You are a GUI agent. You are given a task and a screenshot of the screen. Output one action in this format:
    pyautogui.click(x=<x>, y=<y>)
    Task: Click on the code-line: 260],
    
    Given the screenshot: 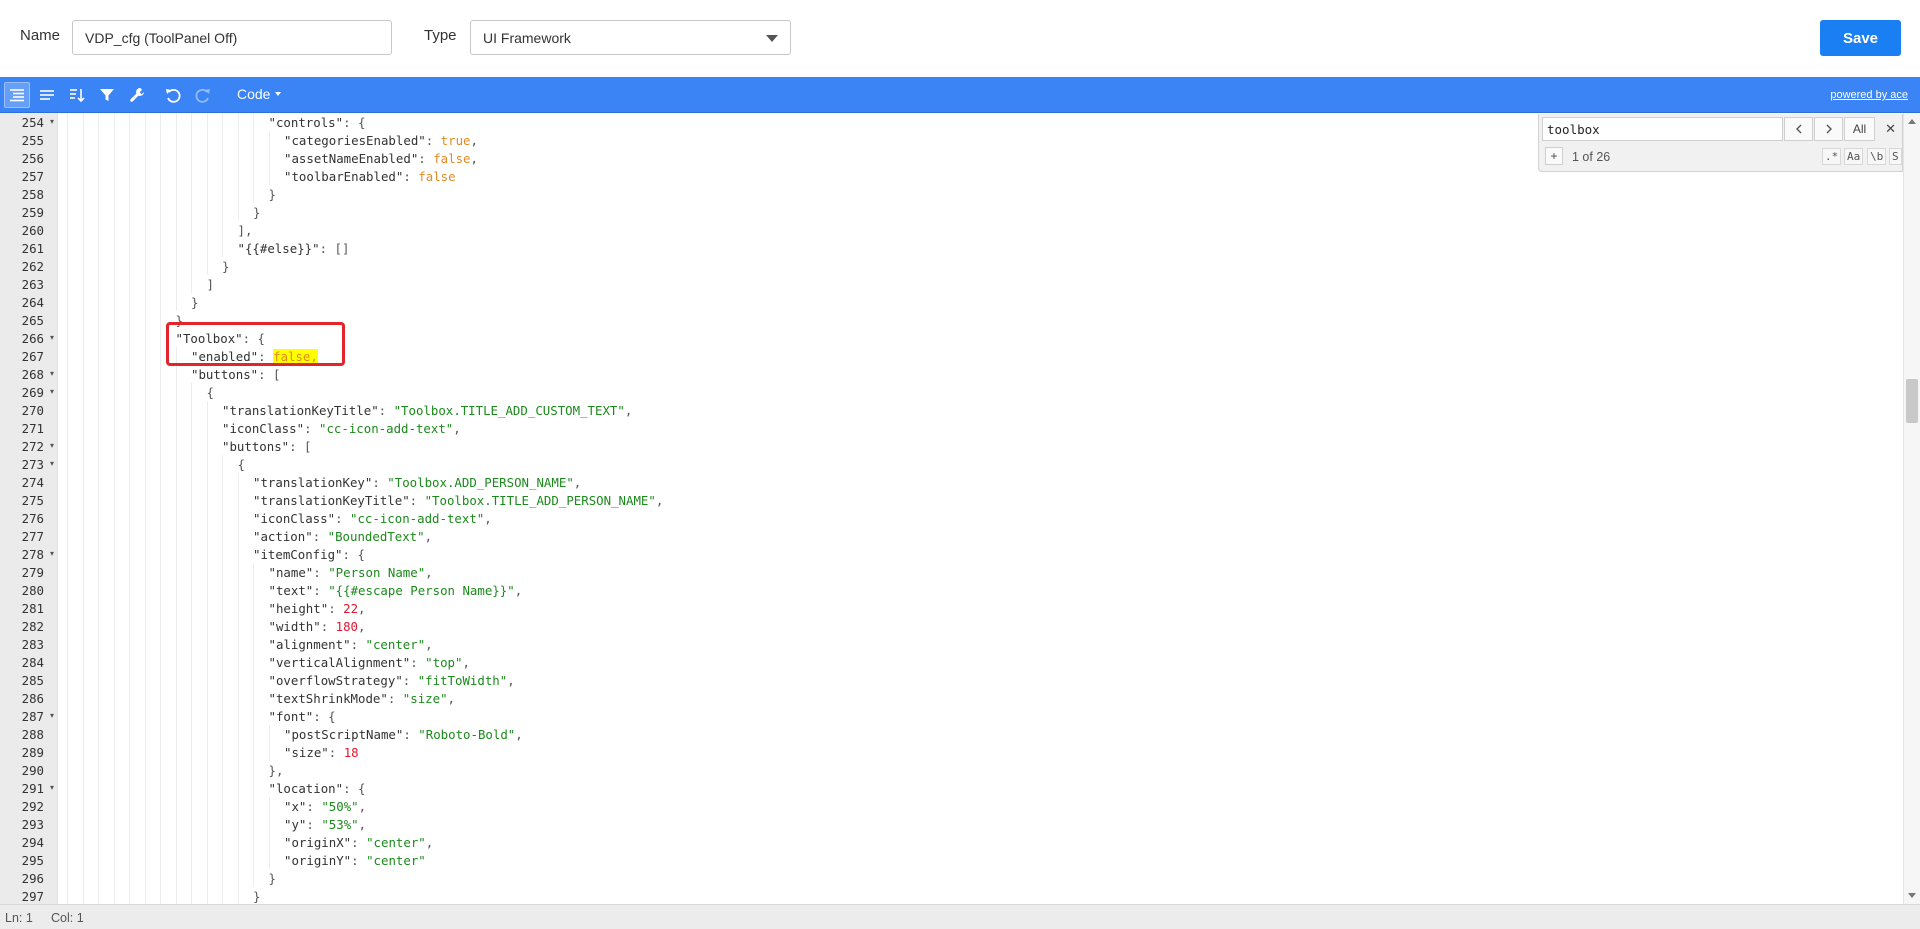 What is the action you would take?
    pyautogui.click(x=962, y=230)
    